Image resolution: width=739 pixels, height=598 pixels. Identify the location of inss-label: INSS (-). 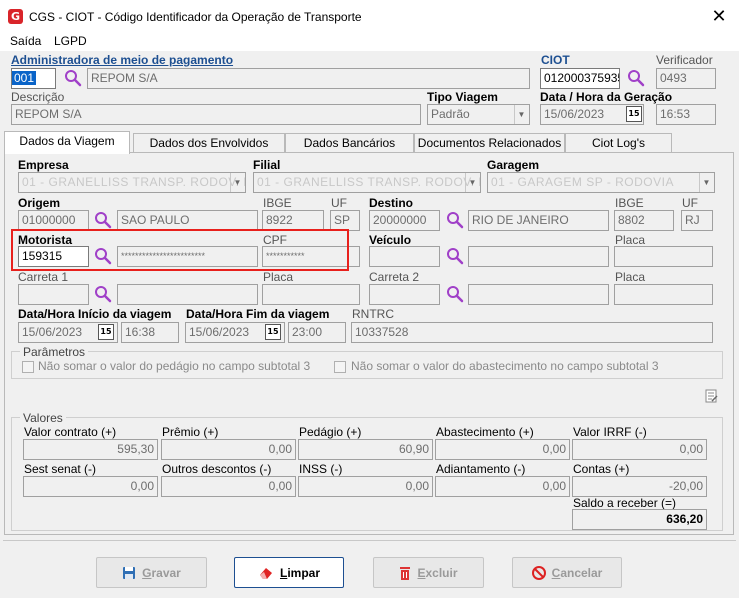
(321, 469).